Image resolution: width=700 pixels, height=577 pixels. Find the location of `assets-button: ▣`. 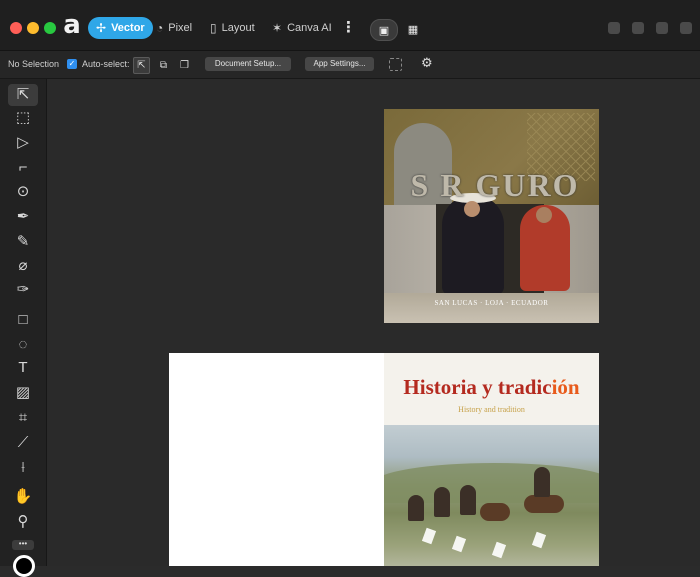

assets-button: ▣ is located at coordinates (384, 30).